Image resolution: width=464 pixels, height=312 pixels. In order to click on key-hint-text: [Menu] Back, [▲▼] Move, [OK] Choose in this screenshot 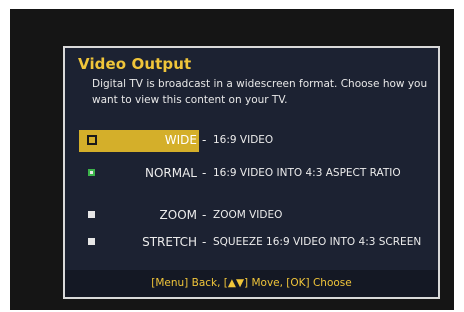, I will do `click(251, 283)`.